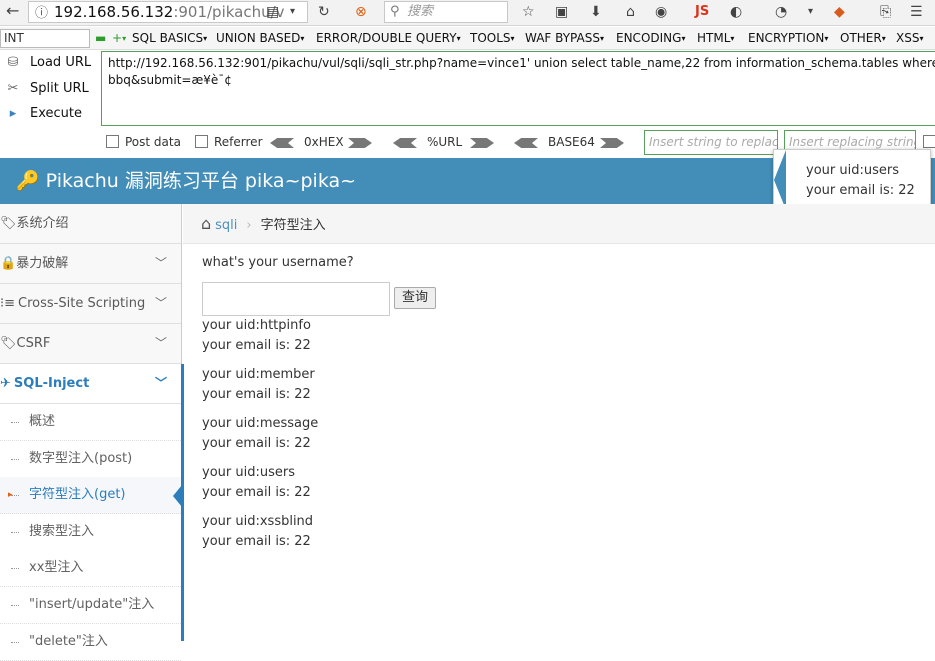 Image resolution: width=935 pixels, height=661 pixels. I want to click on hex-label: 0xHEX, so click(324, 142).